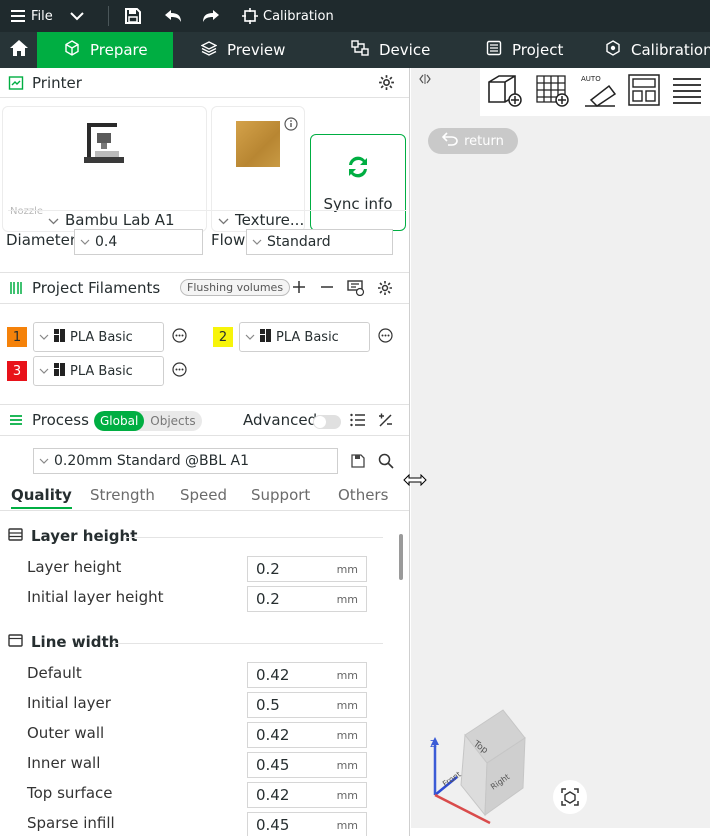 This screenshot has height=836, width=710. What do you see at coordinates (307, 705) in the screenshot?
I see `line-width-initial-layer-input: 0.5 mm` at bounding box center [307, 705].